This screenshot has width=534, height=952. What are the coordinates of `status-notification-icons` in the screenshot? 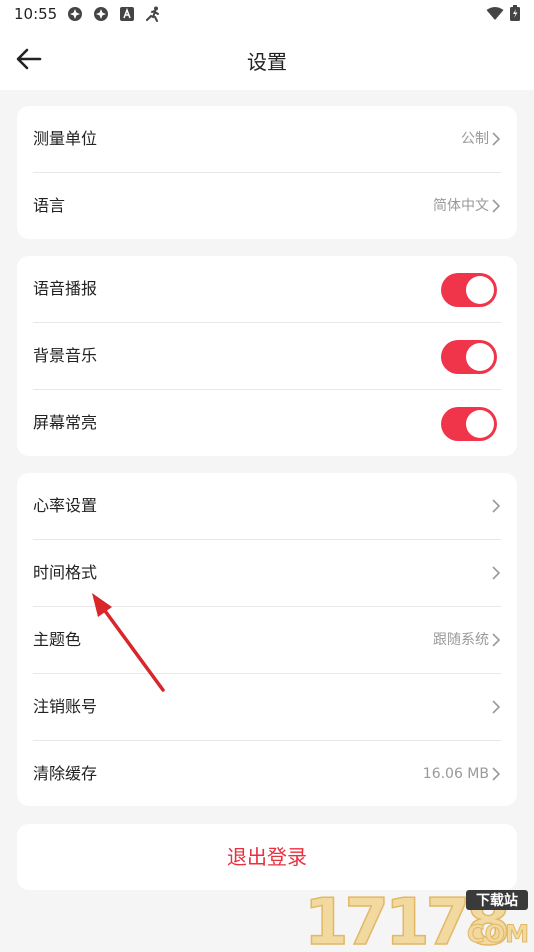 It's located at (114, 14).